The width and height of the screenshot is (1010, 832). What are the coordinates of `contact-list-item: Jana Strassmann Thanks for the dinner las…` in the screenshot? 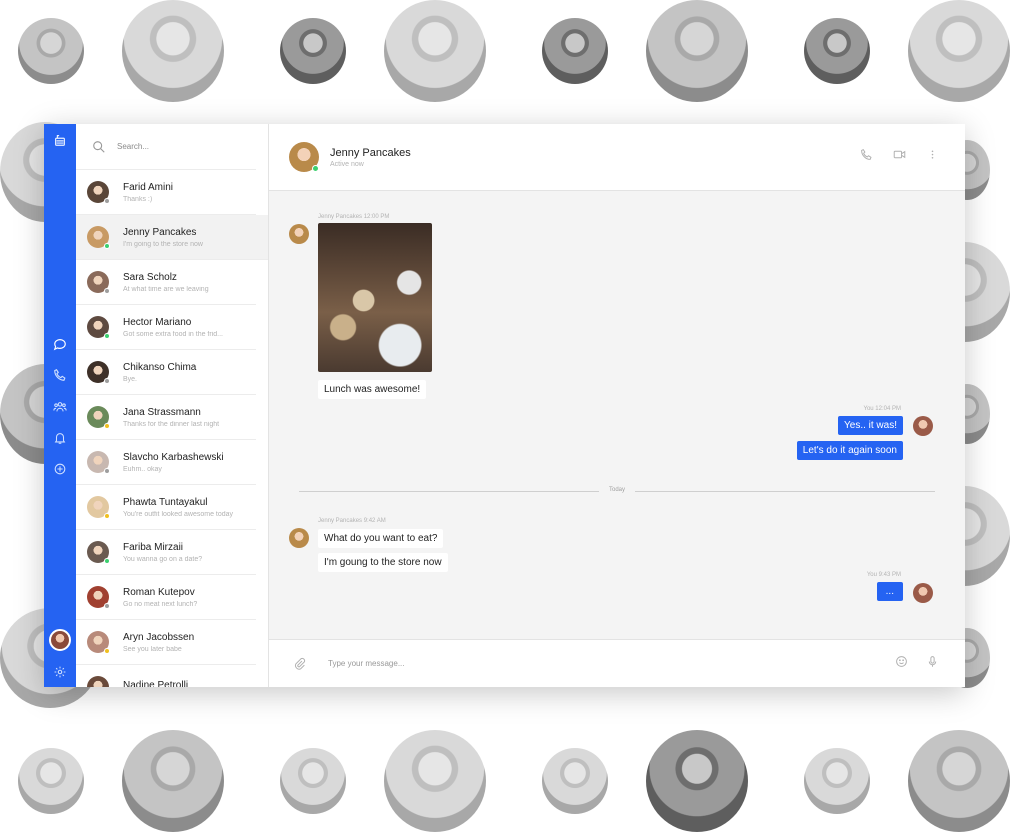 It's located at (166, 417).